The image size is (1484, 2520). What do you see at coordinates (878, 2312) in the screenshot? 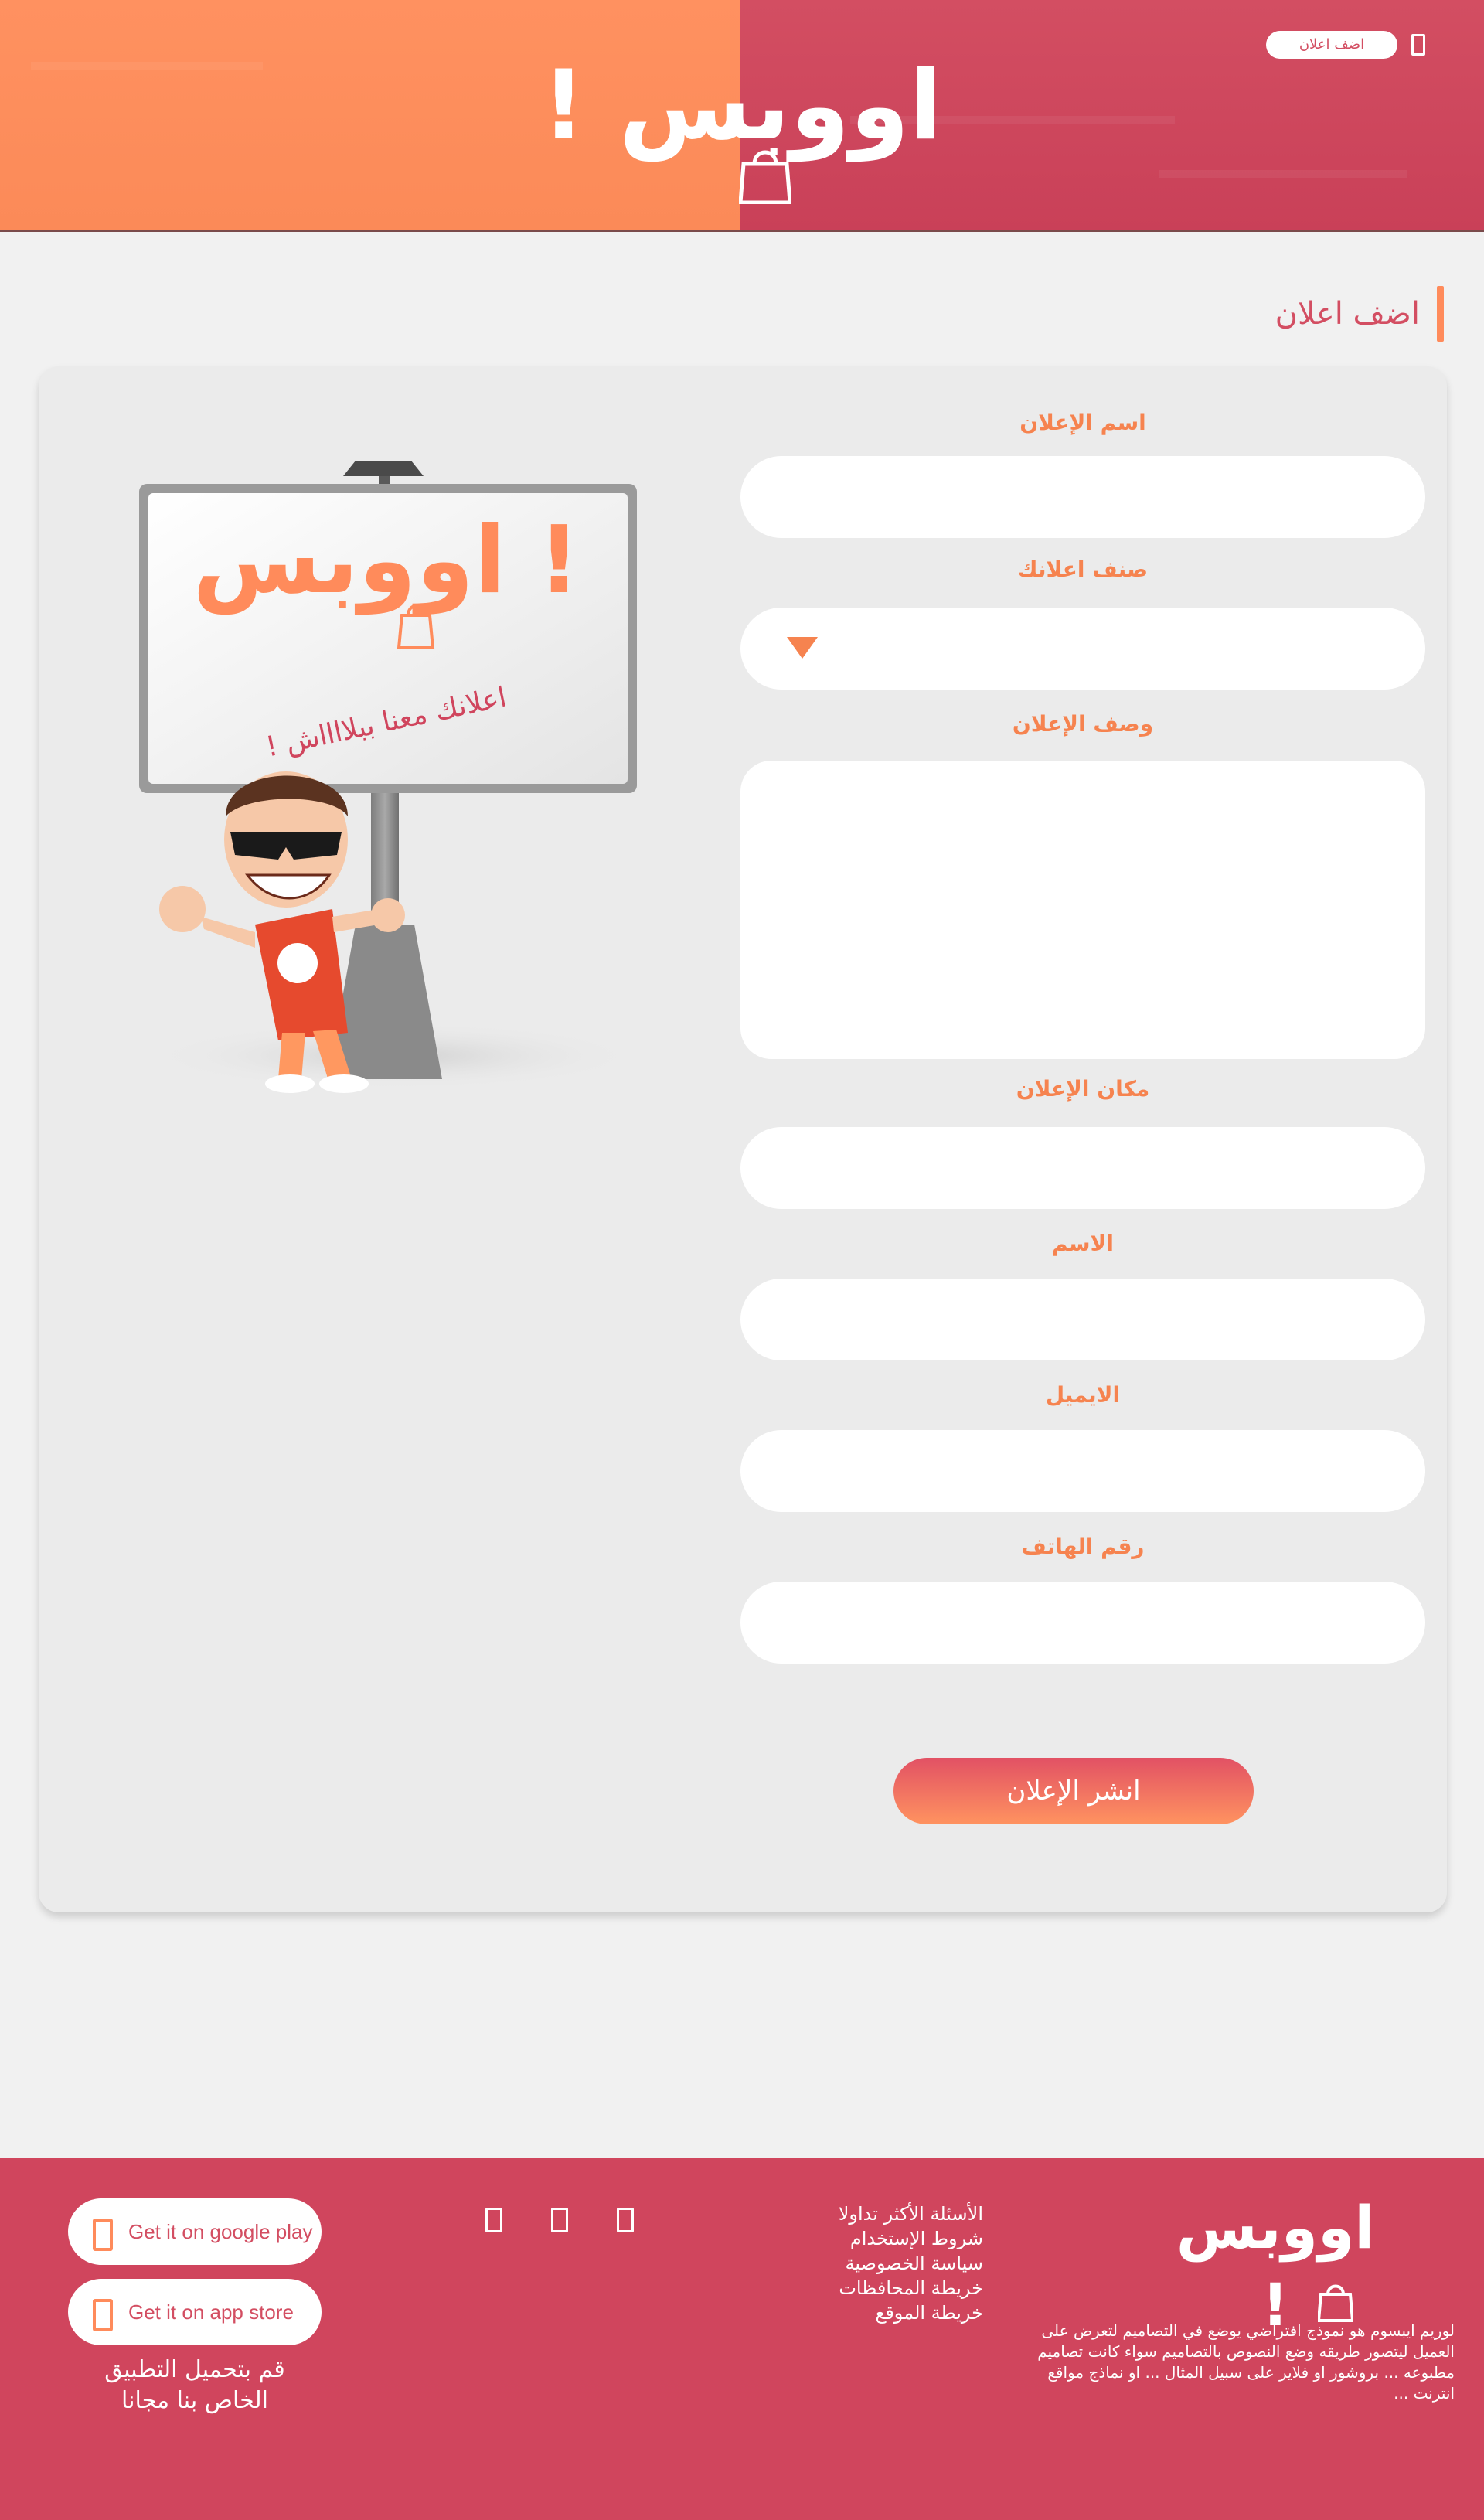
I see `footer-link-sitemap: خريطة الموقع` at bounding box center [878, 2312].